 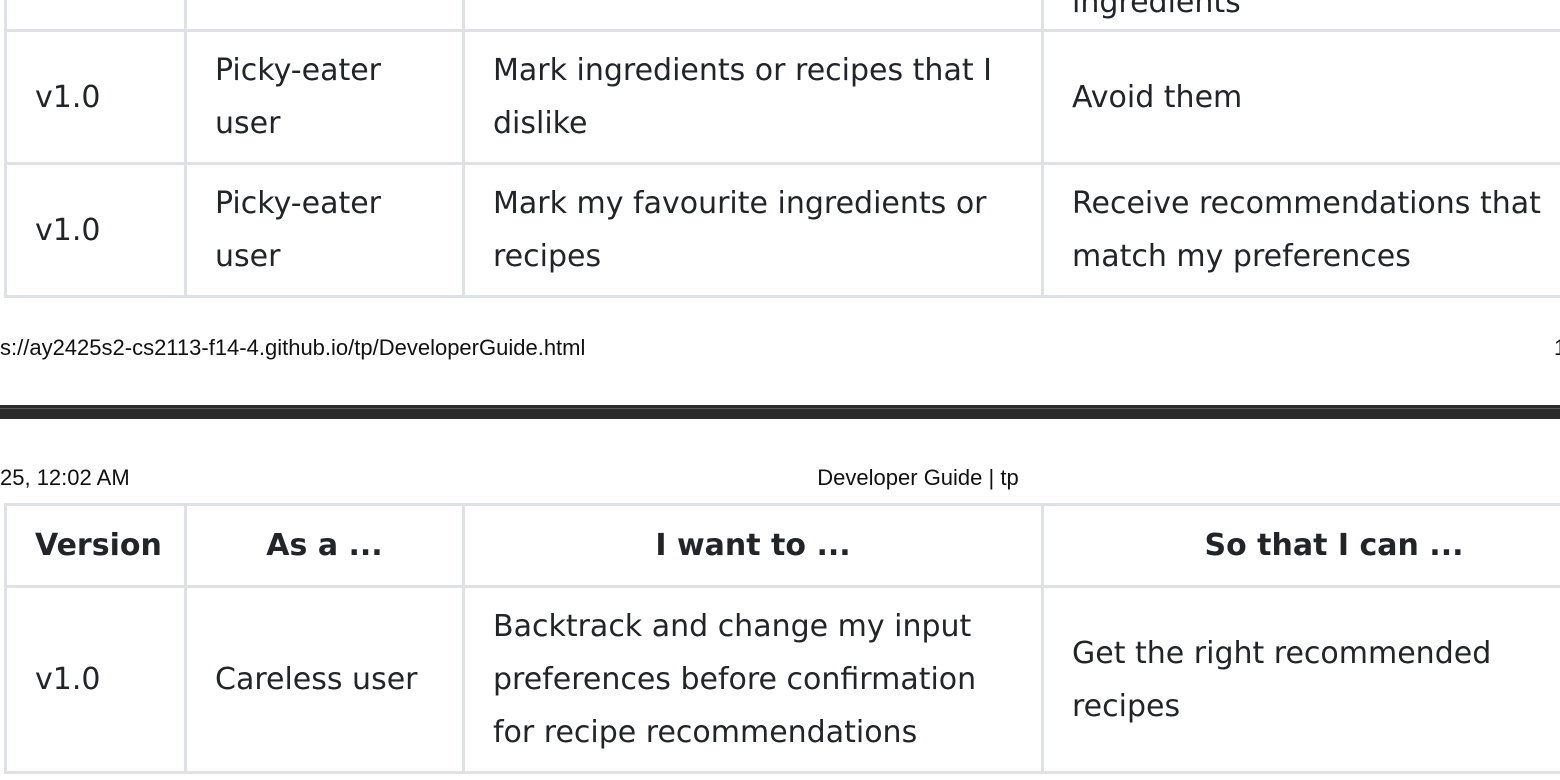 What do you see at coordinates (1300, 16) in the screenshot?
I see `so-that-cell: ingredients` at bounding box center [1300, 16].